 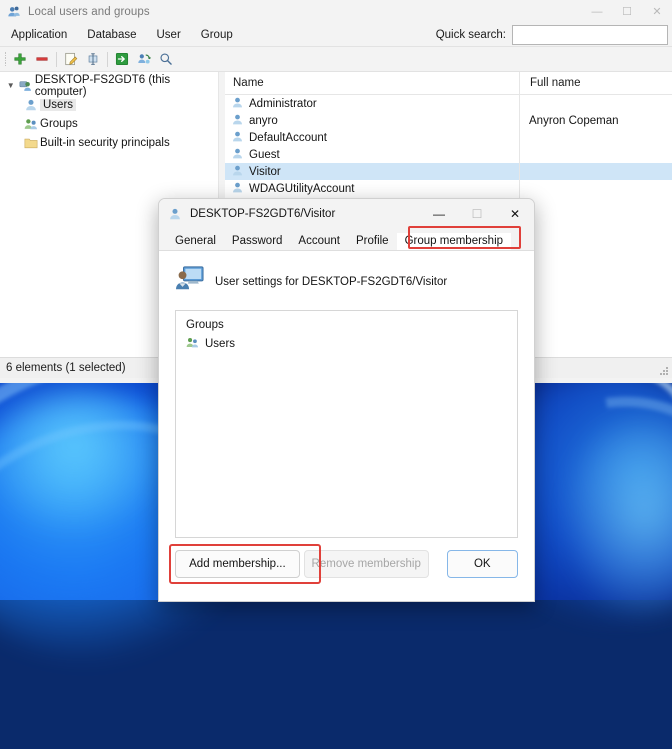 I want to click on dialog-button-row: Add membership... Remove membership OK, so click(x=346, y=561).